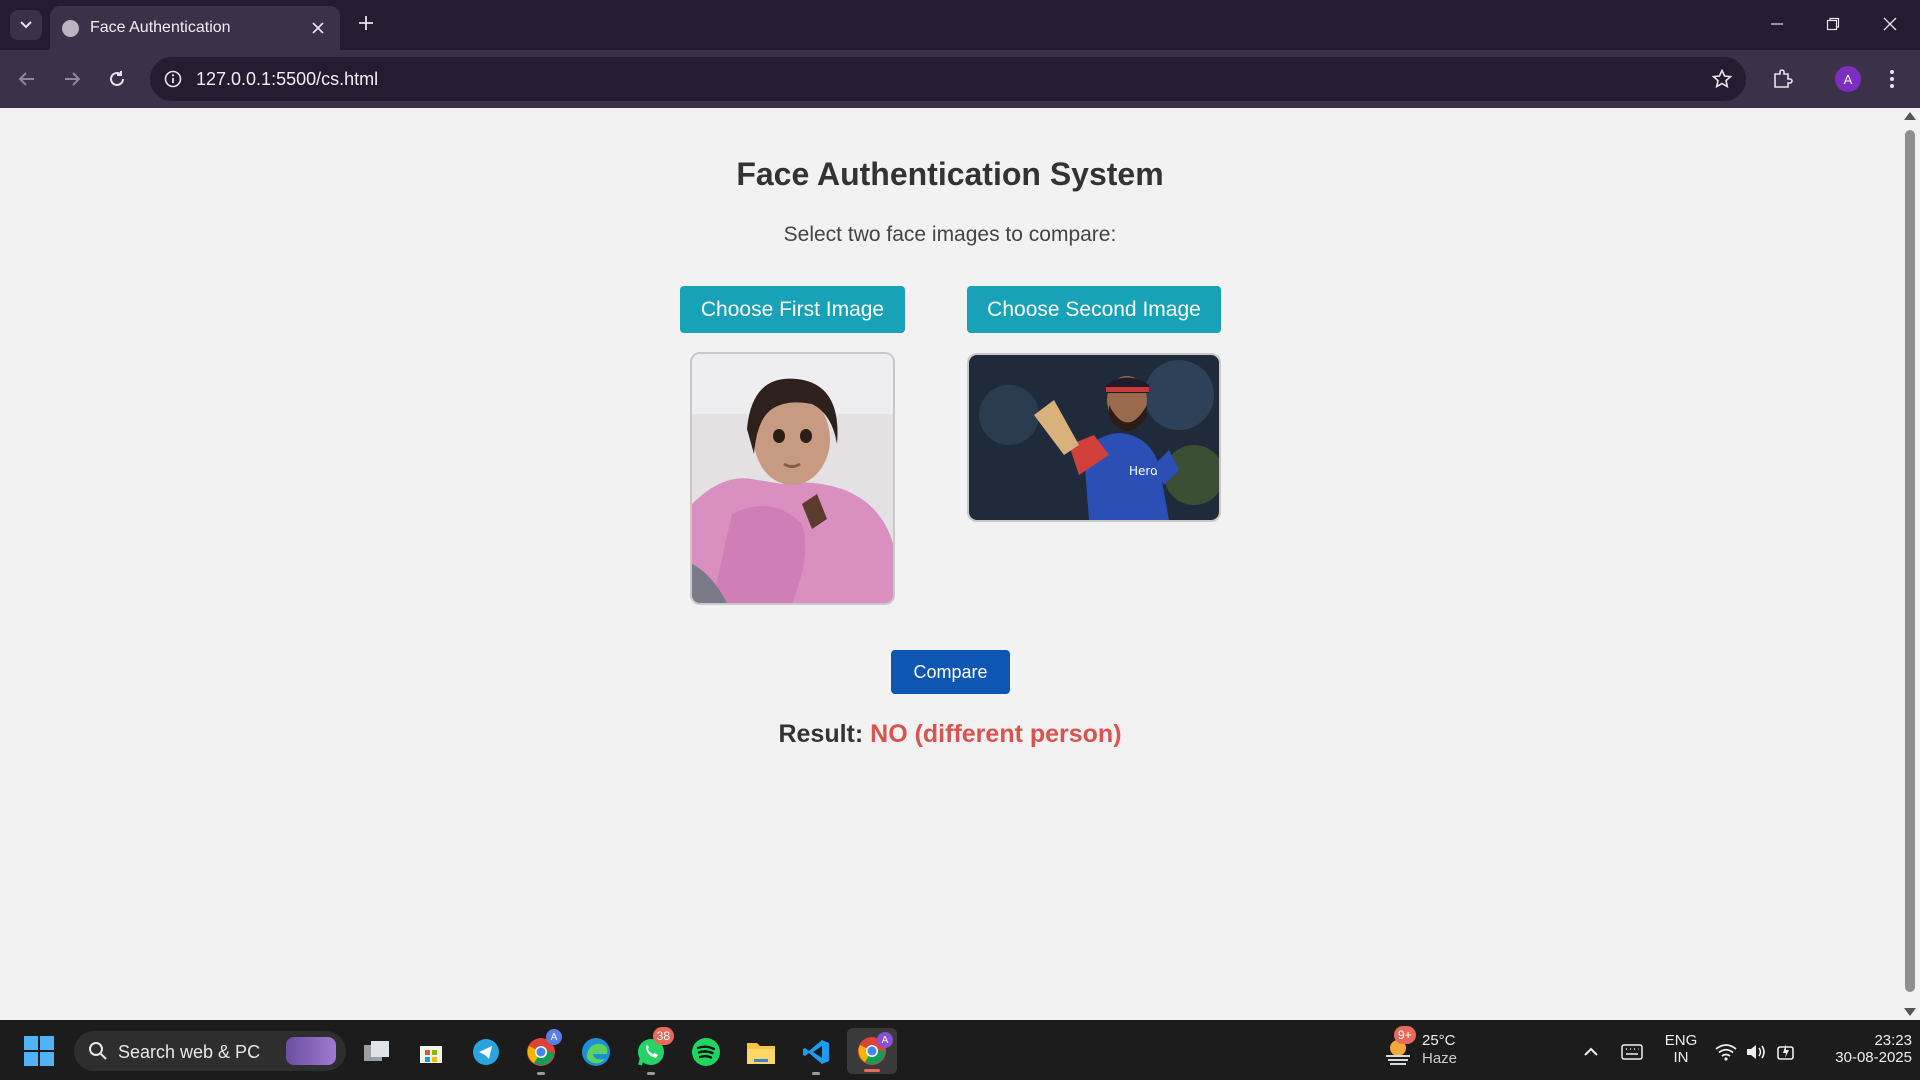 The width and height of the screenshot is (1920, 1080). I want to click on tab-title: Face Authentication, so click(160, 27).